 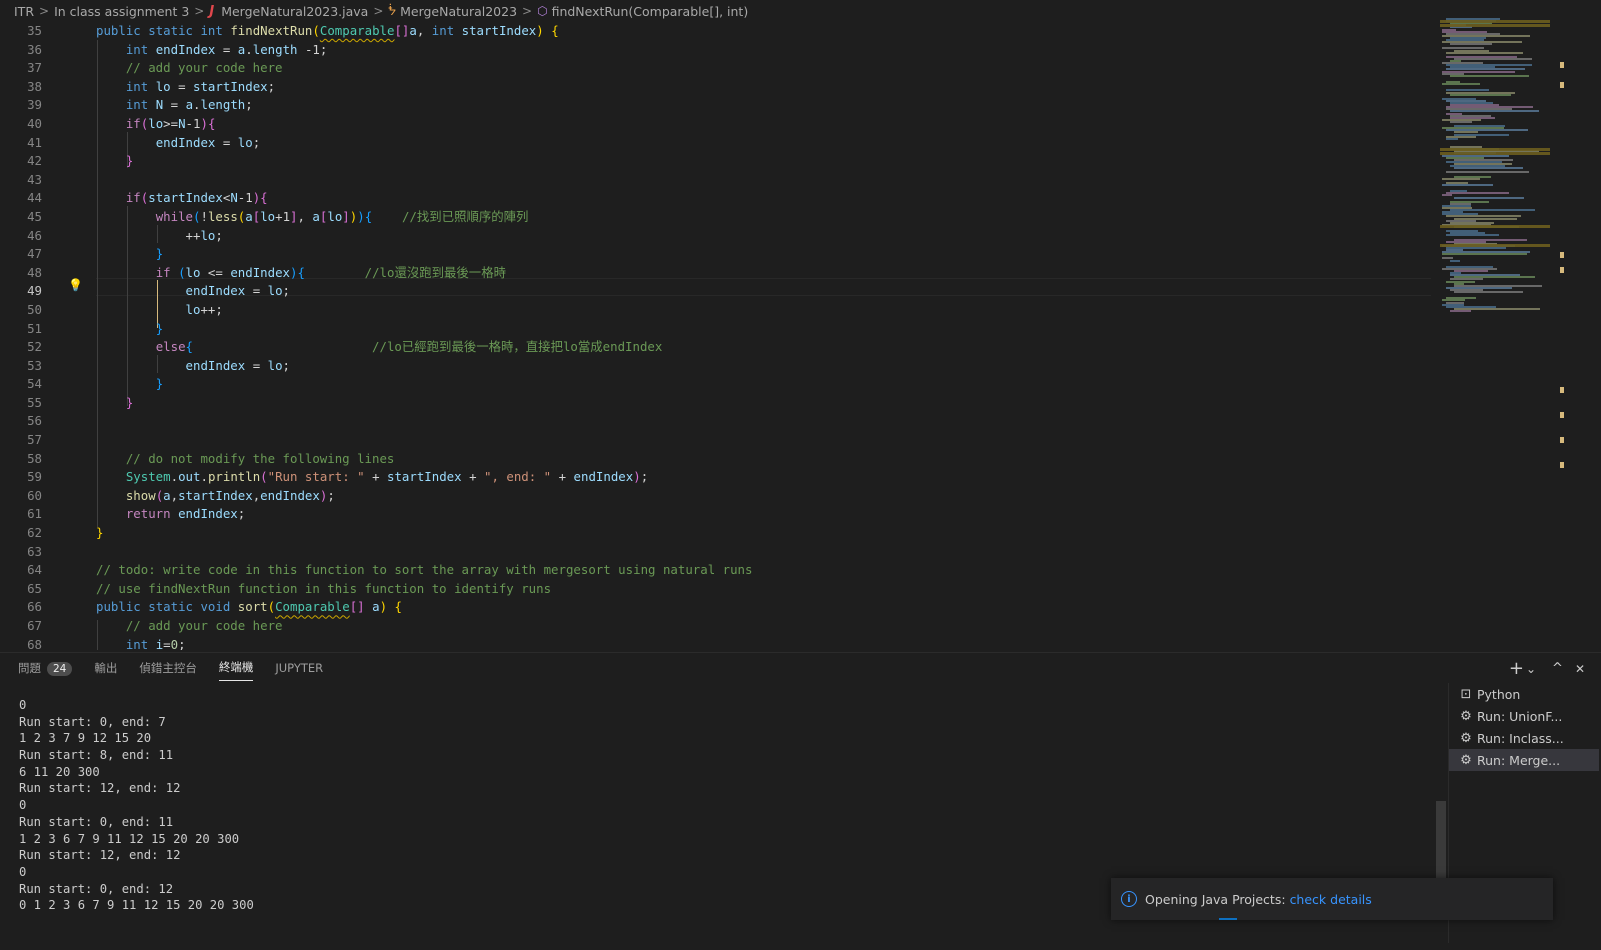 What do you see at coordinates (34, 384) in the screenshot?
I see `line-number: 54` at bounding box center [34, 384].